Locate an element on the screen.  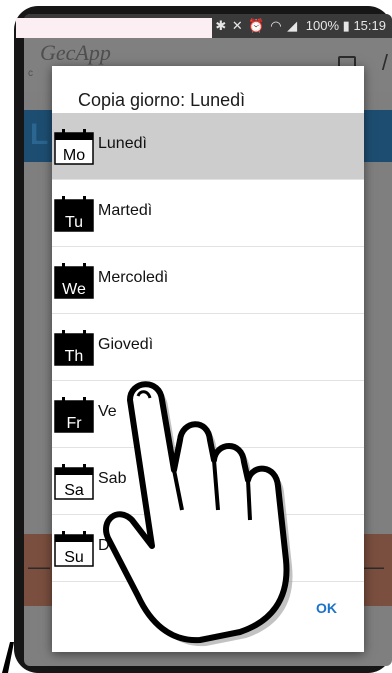
day-label: Lunedì is located at coordinates (122, 143).